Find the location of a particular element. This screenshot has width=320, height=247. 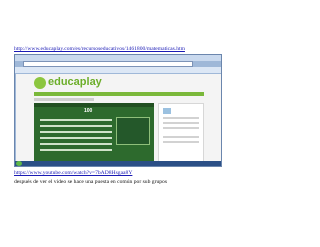

browser-toolbar is located at coordinates (118, 70).